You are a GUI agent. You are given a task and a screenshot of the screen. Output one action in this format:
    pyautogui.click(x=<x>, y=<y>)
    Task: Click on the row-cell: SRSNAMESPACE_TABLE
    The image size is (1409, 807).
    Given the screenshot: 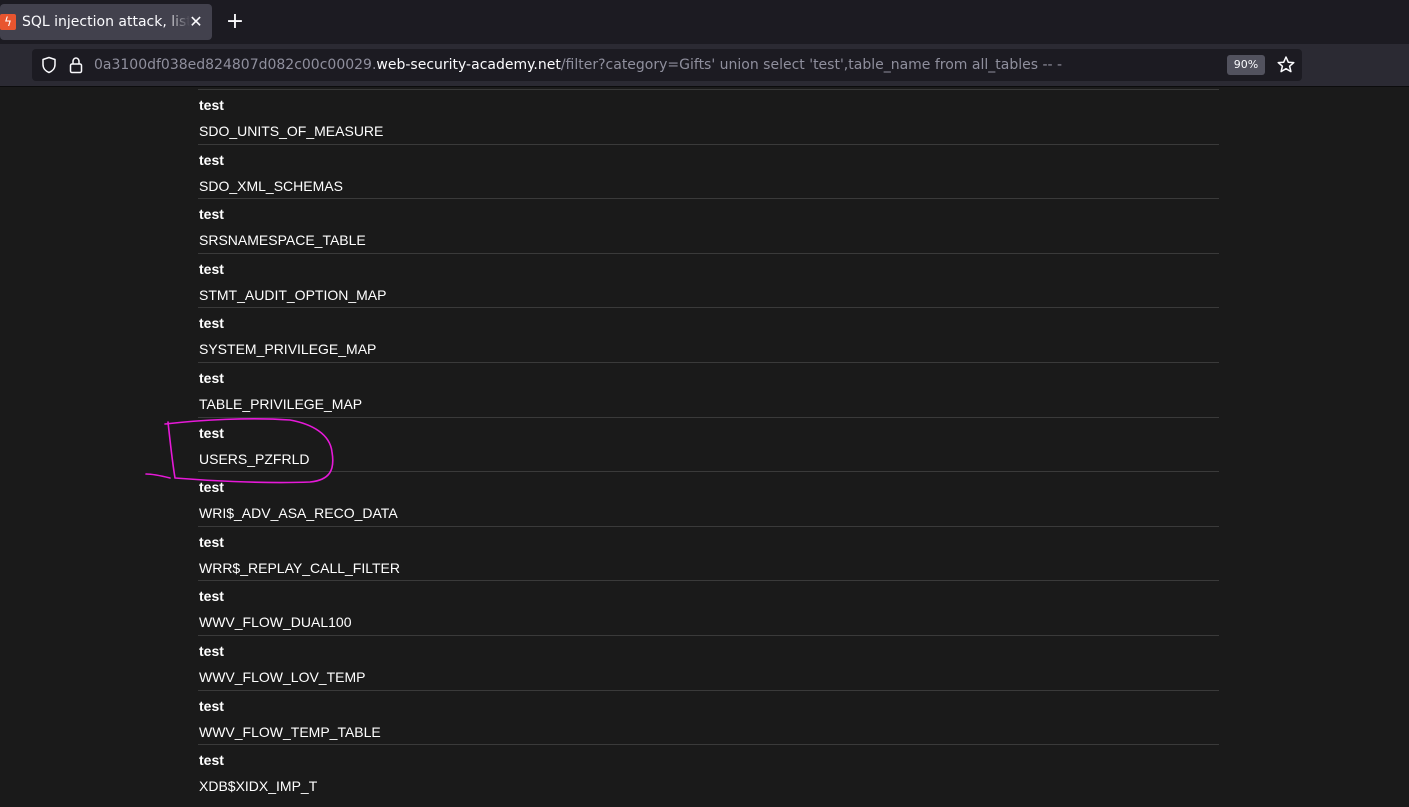 What is the action you would take?
    pyautogui.click(x=282, y=240)
    